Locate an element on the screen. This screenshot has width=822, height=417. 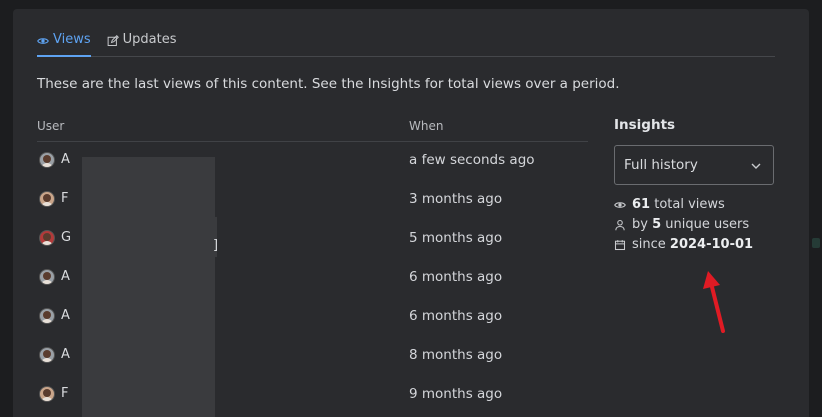
stat-total-views: 61 total views is located at coordinates (669, 204).